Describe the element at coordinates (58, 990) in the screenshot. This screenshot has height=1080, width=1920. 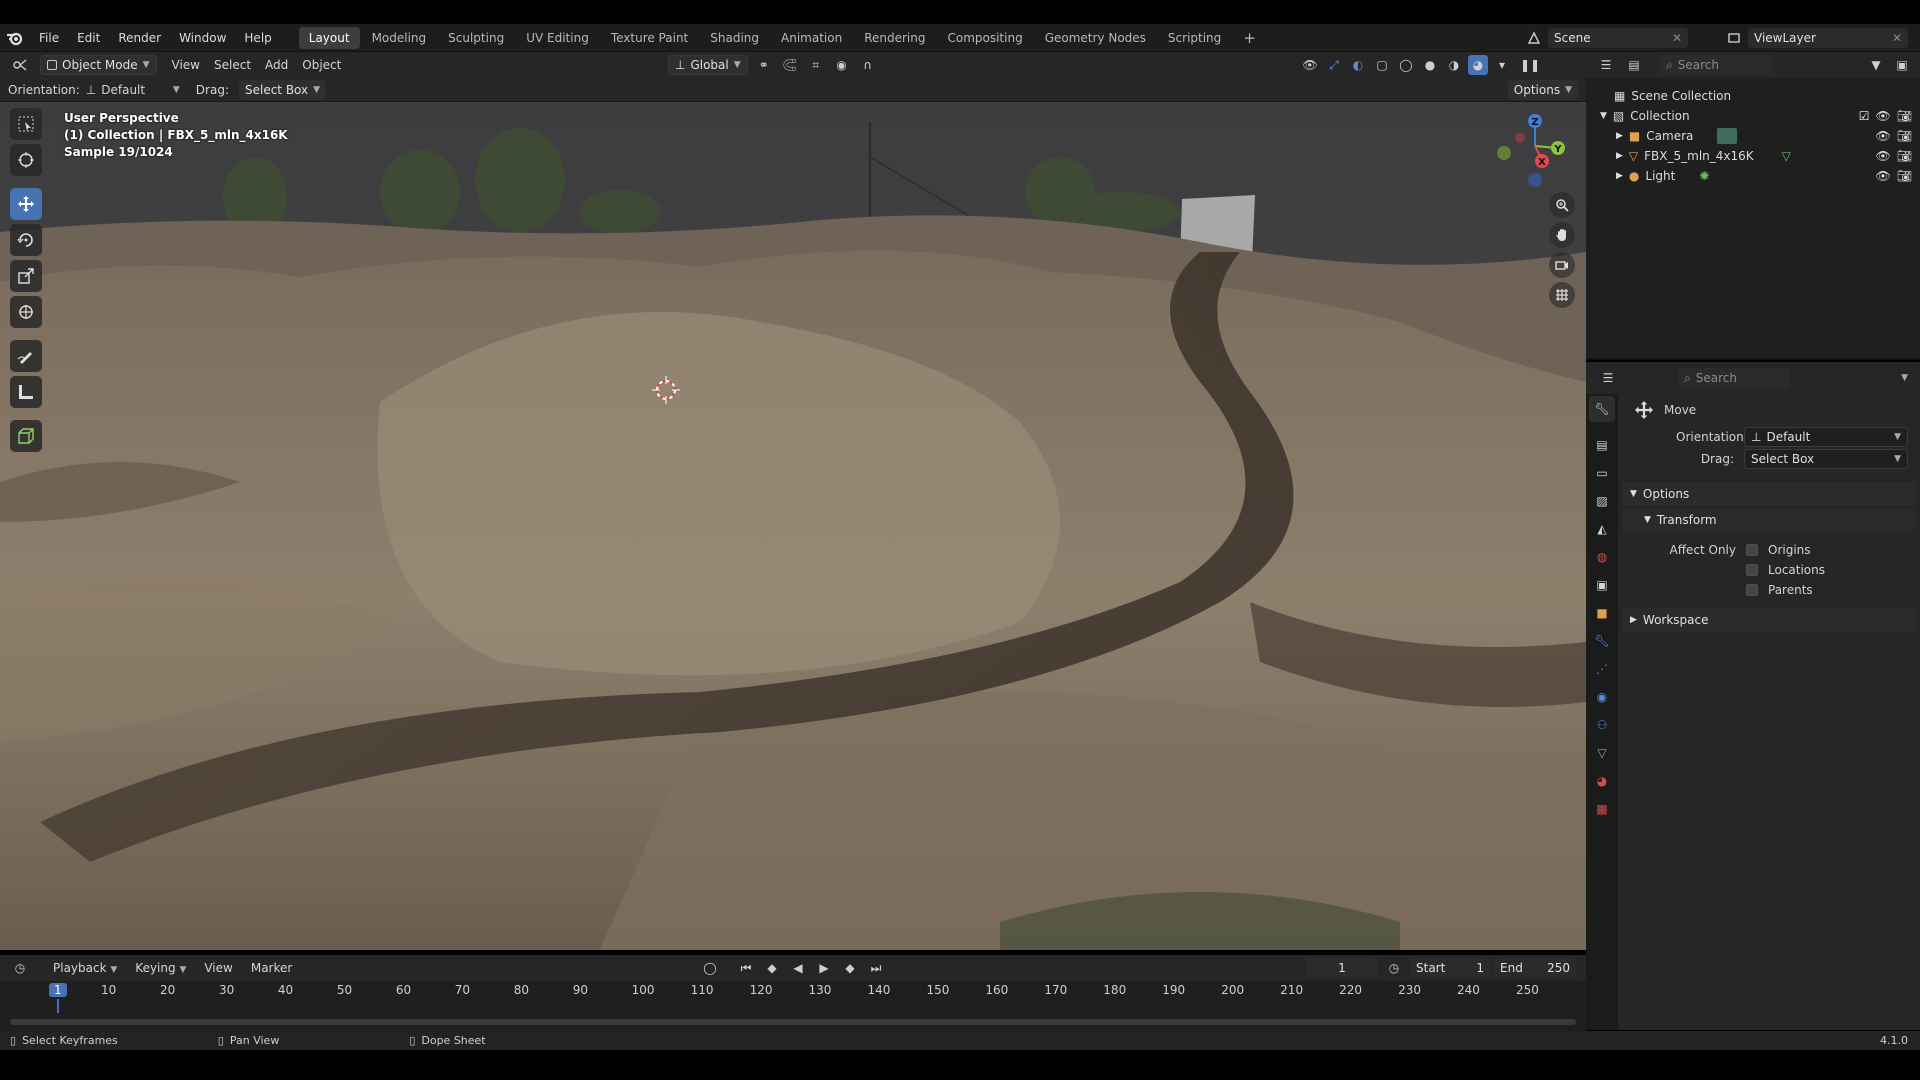
I see `current-frame-marker: 1` at that location.